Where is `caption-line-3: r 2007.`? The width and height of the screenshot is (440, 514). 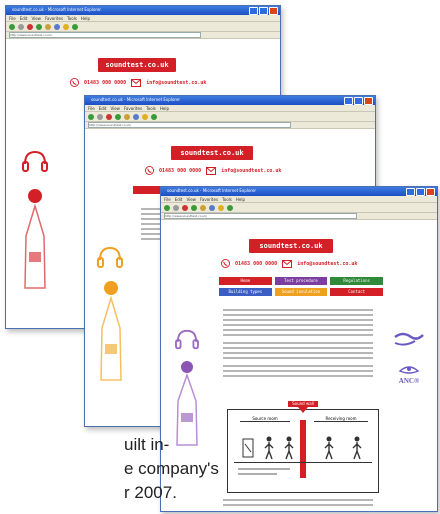
caption-line-3: r 2007. is located at coordinates (150, 492).